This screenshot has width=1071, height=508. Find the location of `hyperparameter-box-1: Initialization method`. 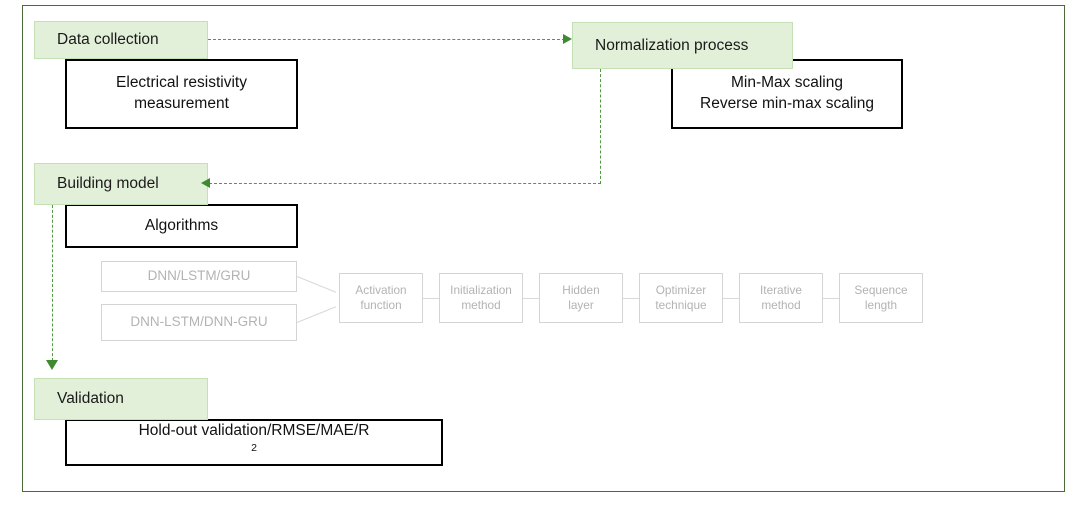

hyperparameter-box-1: Initialization method is located at coordinates (481, 298).